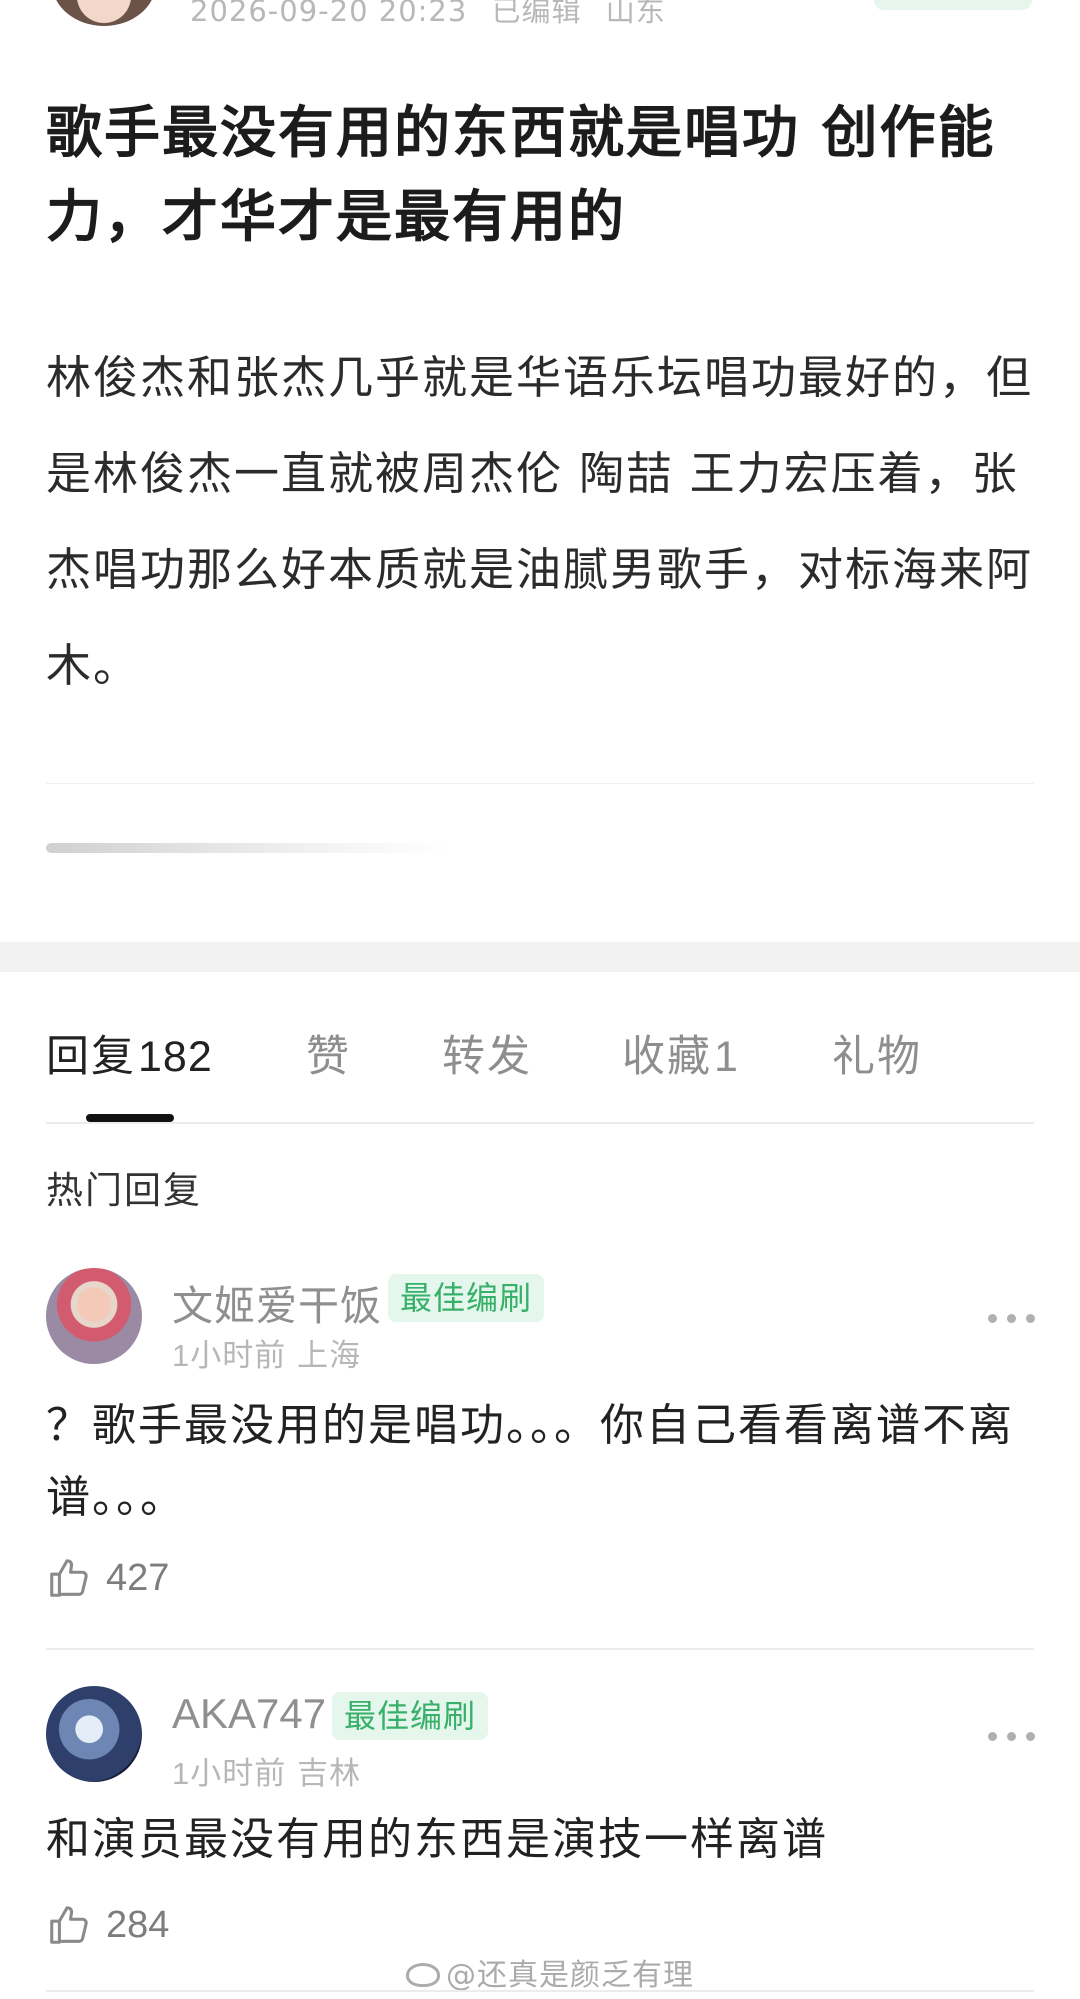 Image resolution: width=1080 pixels, height=1999 pixels. I want to click on reply-text: 和演员最没有用的东西是演技一样离谱, so click(437, 1839).